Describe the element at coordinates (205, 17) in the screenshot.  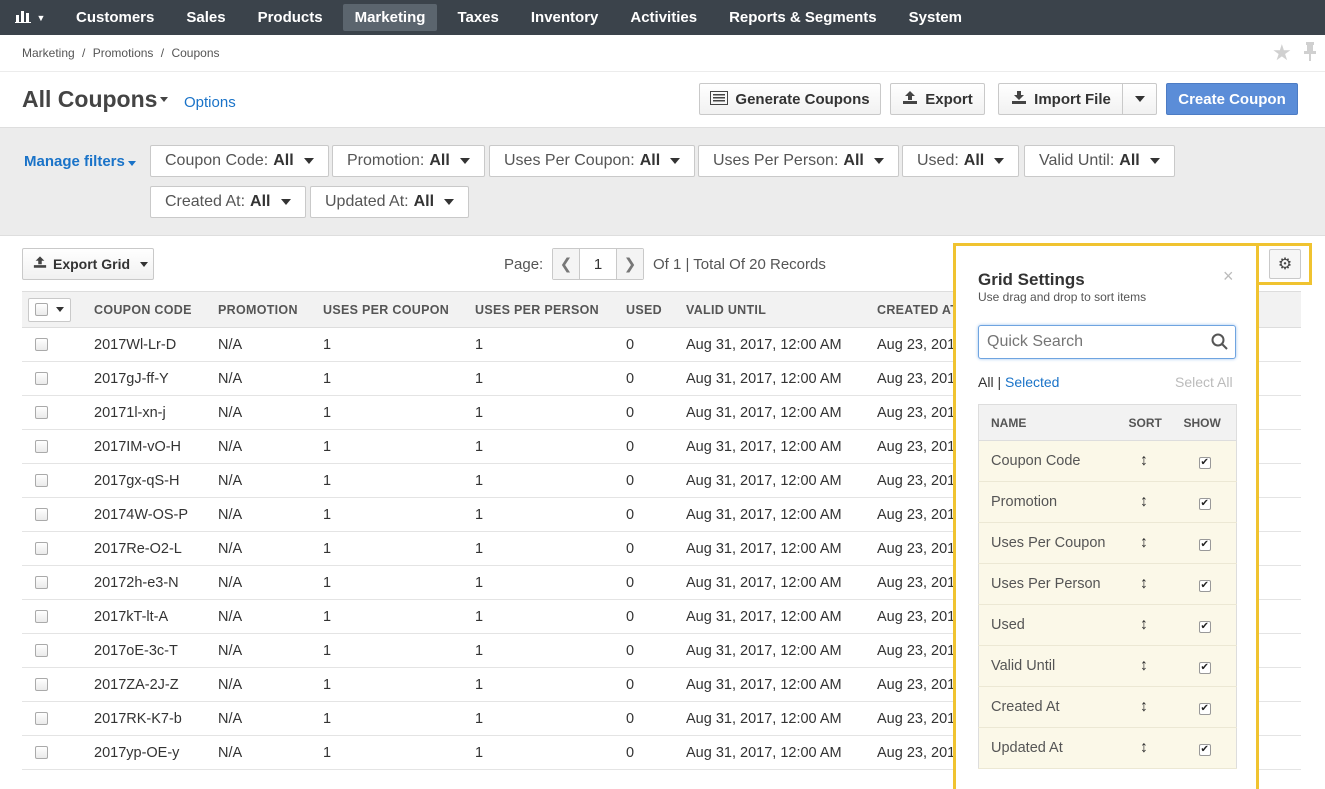
I see `nav-sales: Sales` at that location.